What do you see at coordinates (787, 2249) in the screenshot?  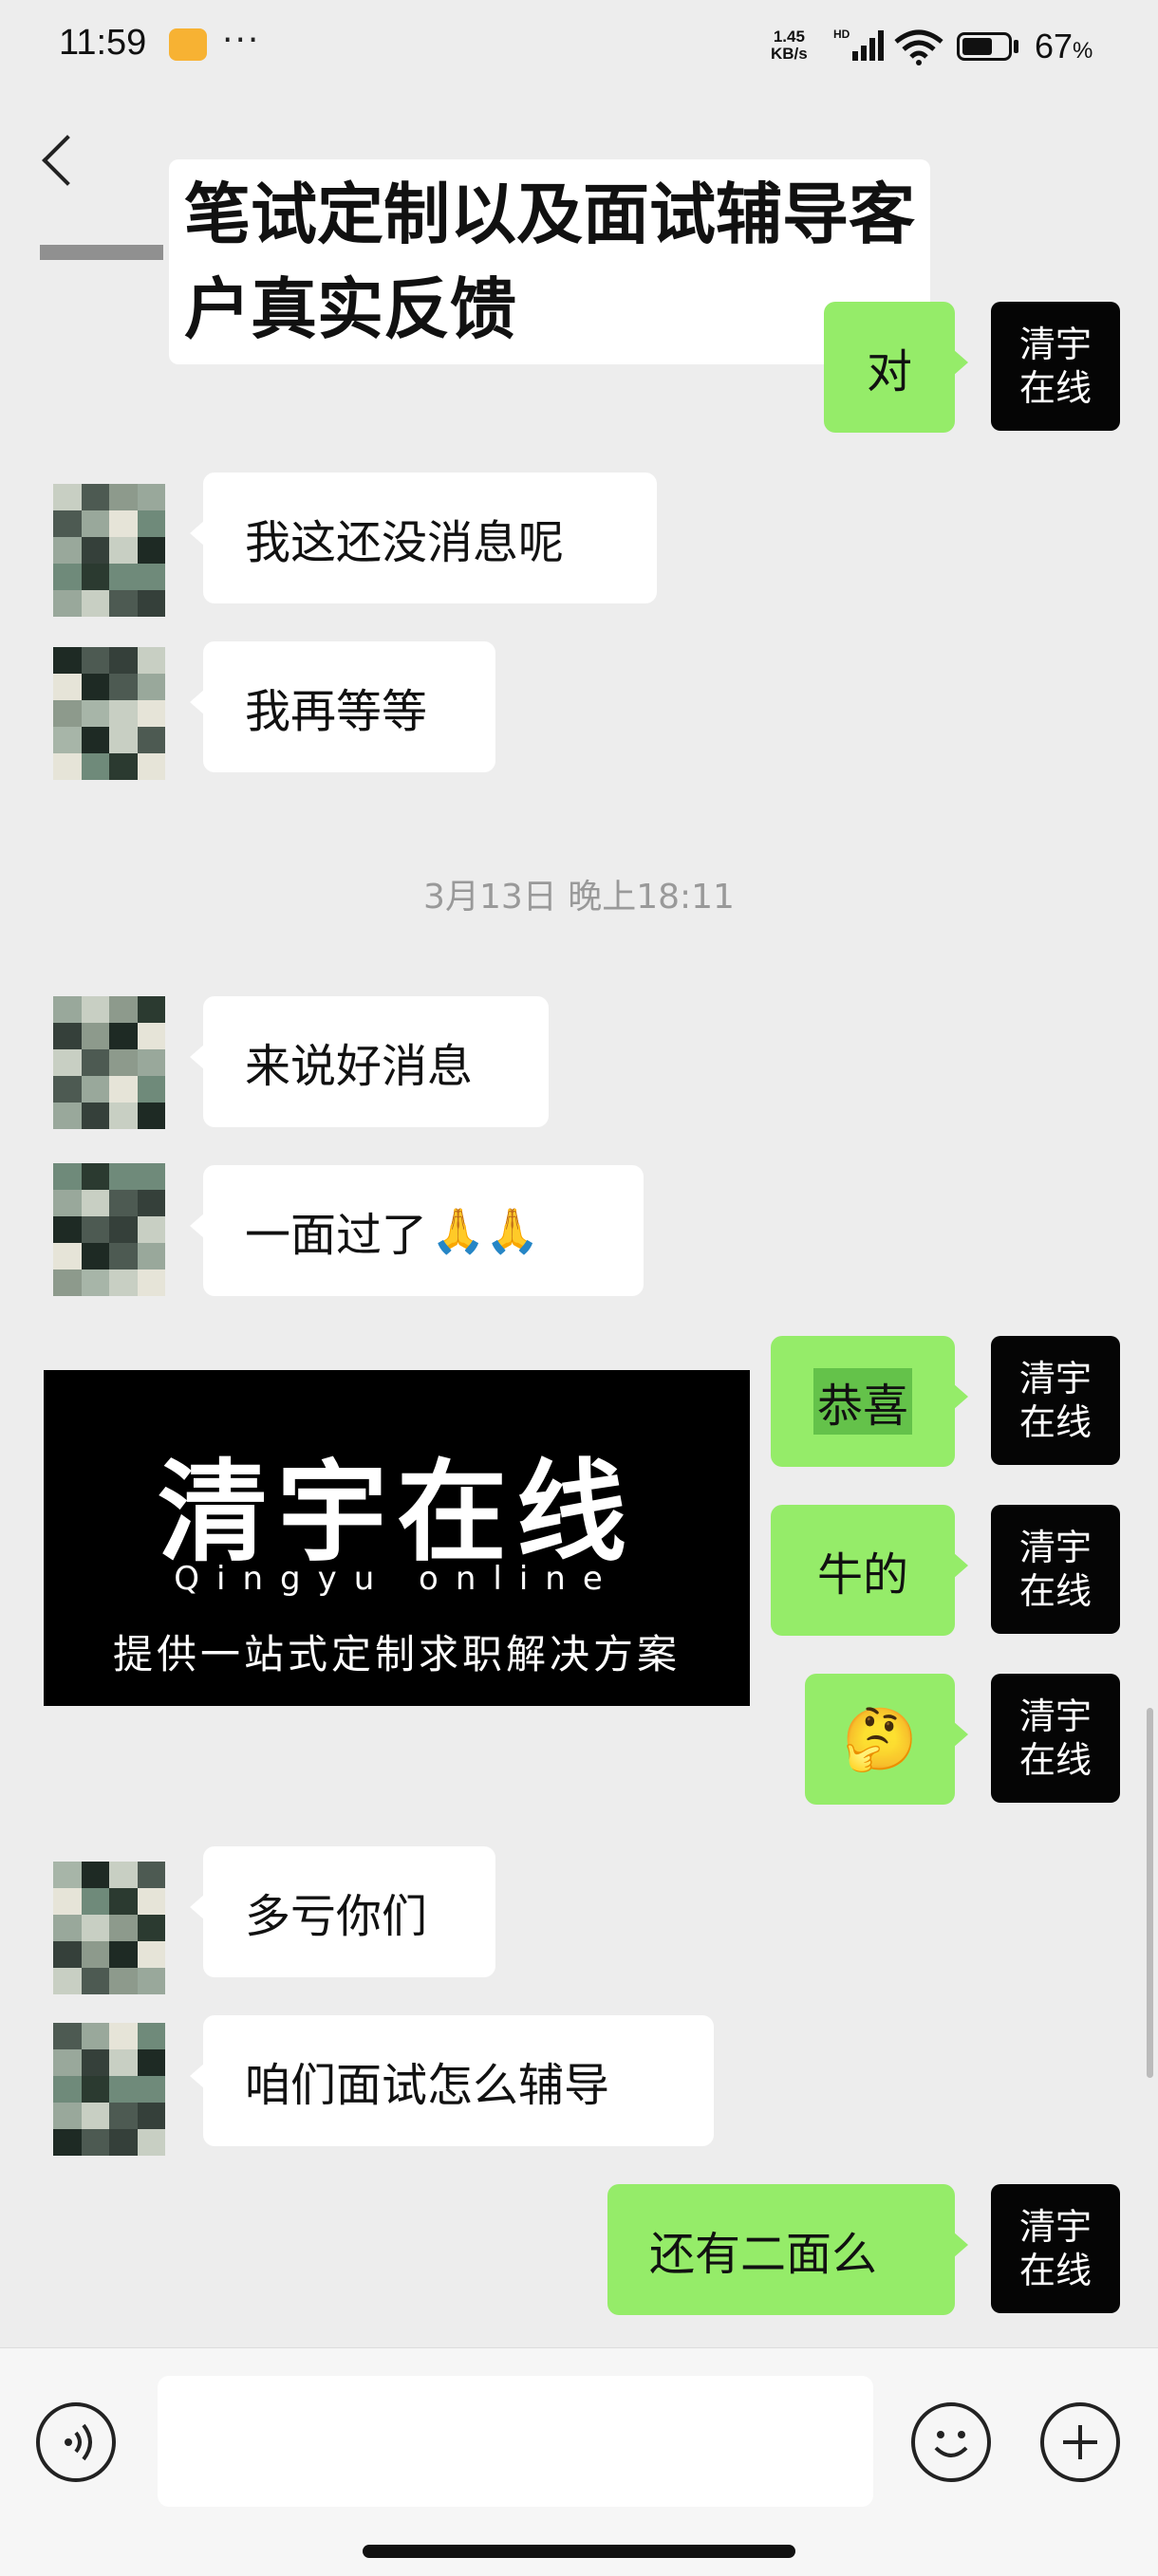 I see `message-bubble-sent: 还有二面么` at bounding box center [787, 2249].